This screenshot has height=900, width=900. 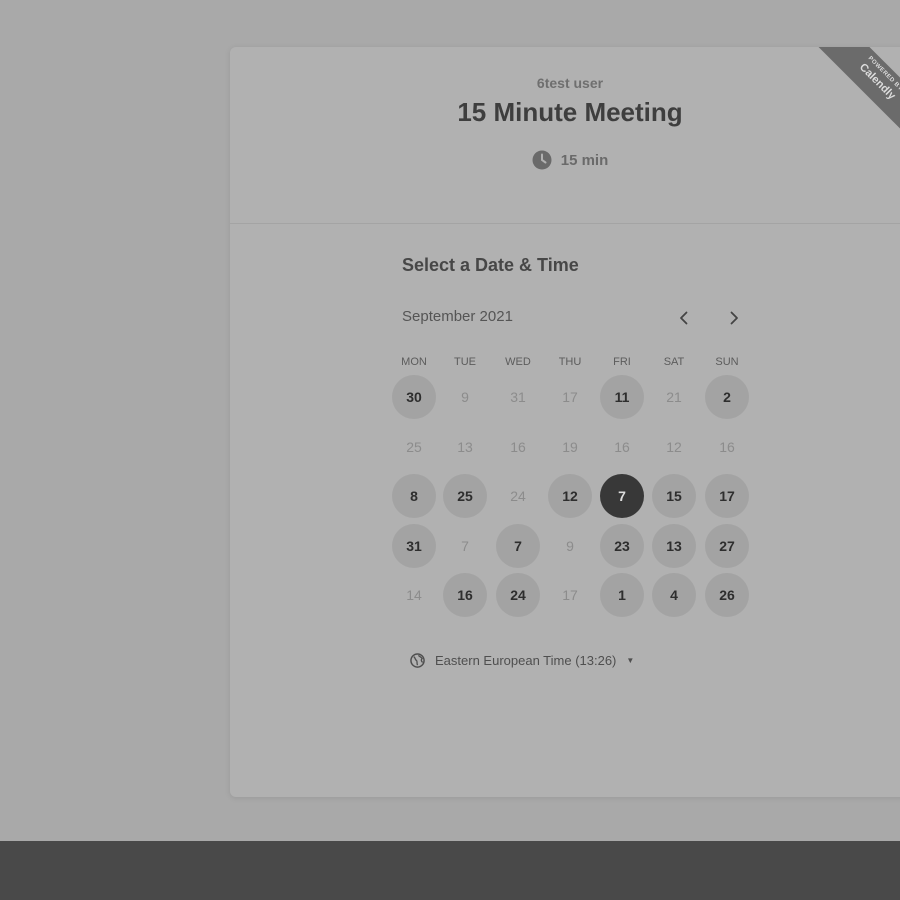 I want to click on section-title: Select a Date & Time, so click(x=490, y=265).